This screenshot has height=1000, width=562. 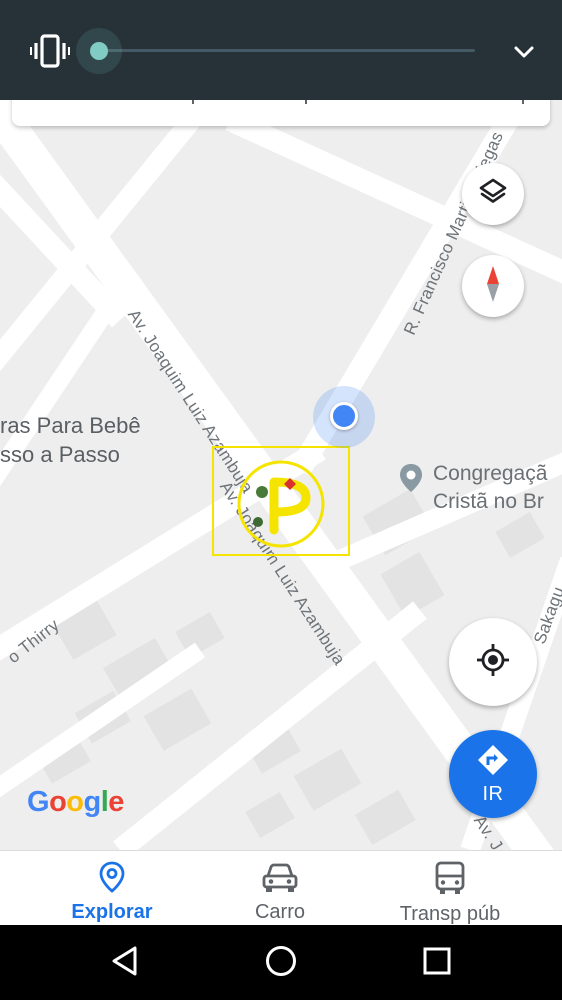 I want to click on location-pin-icon, so click(x=112, y=874).